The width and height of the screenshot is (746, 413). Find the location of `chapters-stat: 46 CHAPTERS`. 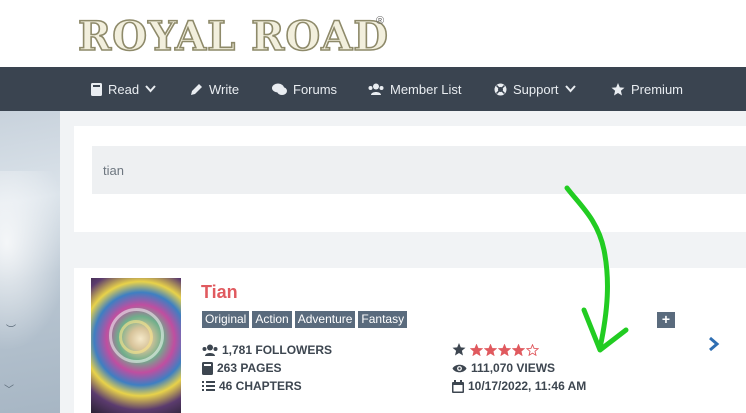

chapters-stat: 46 CHAPTERS is located at coordinates (252, 386).